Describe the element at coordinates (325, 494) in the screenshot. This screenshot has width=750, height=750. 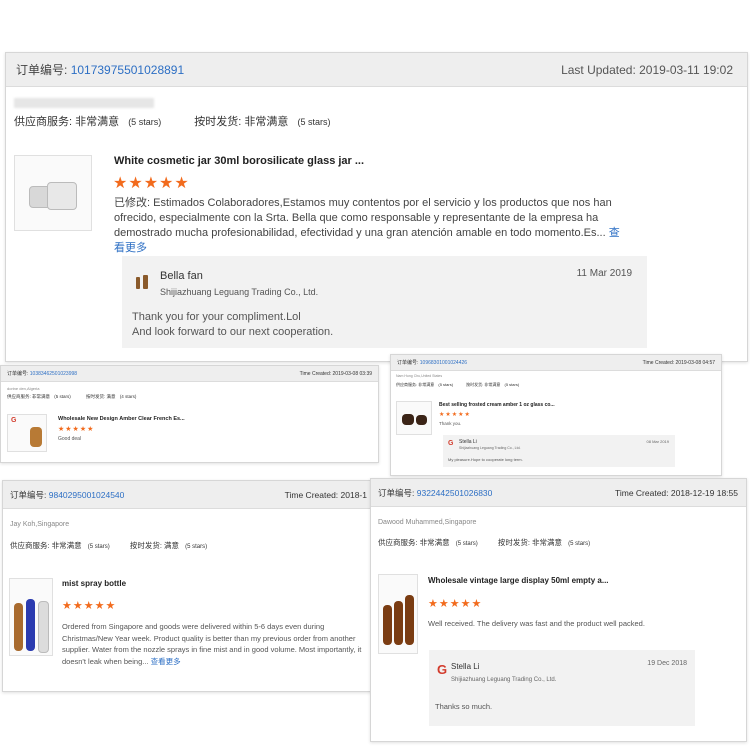
I see `time-created: Time Created: 2018-1` at that location.